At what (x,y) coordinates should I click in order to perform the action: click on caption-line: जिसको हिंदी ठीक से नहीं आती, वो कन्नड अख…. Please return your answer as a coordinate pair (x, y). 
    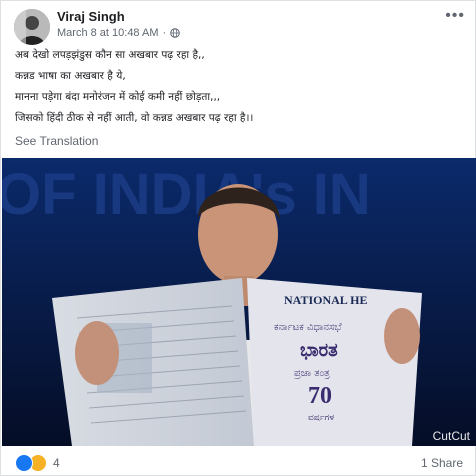
    Looking at the image, I should click on (134, 118).